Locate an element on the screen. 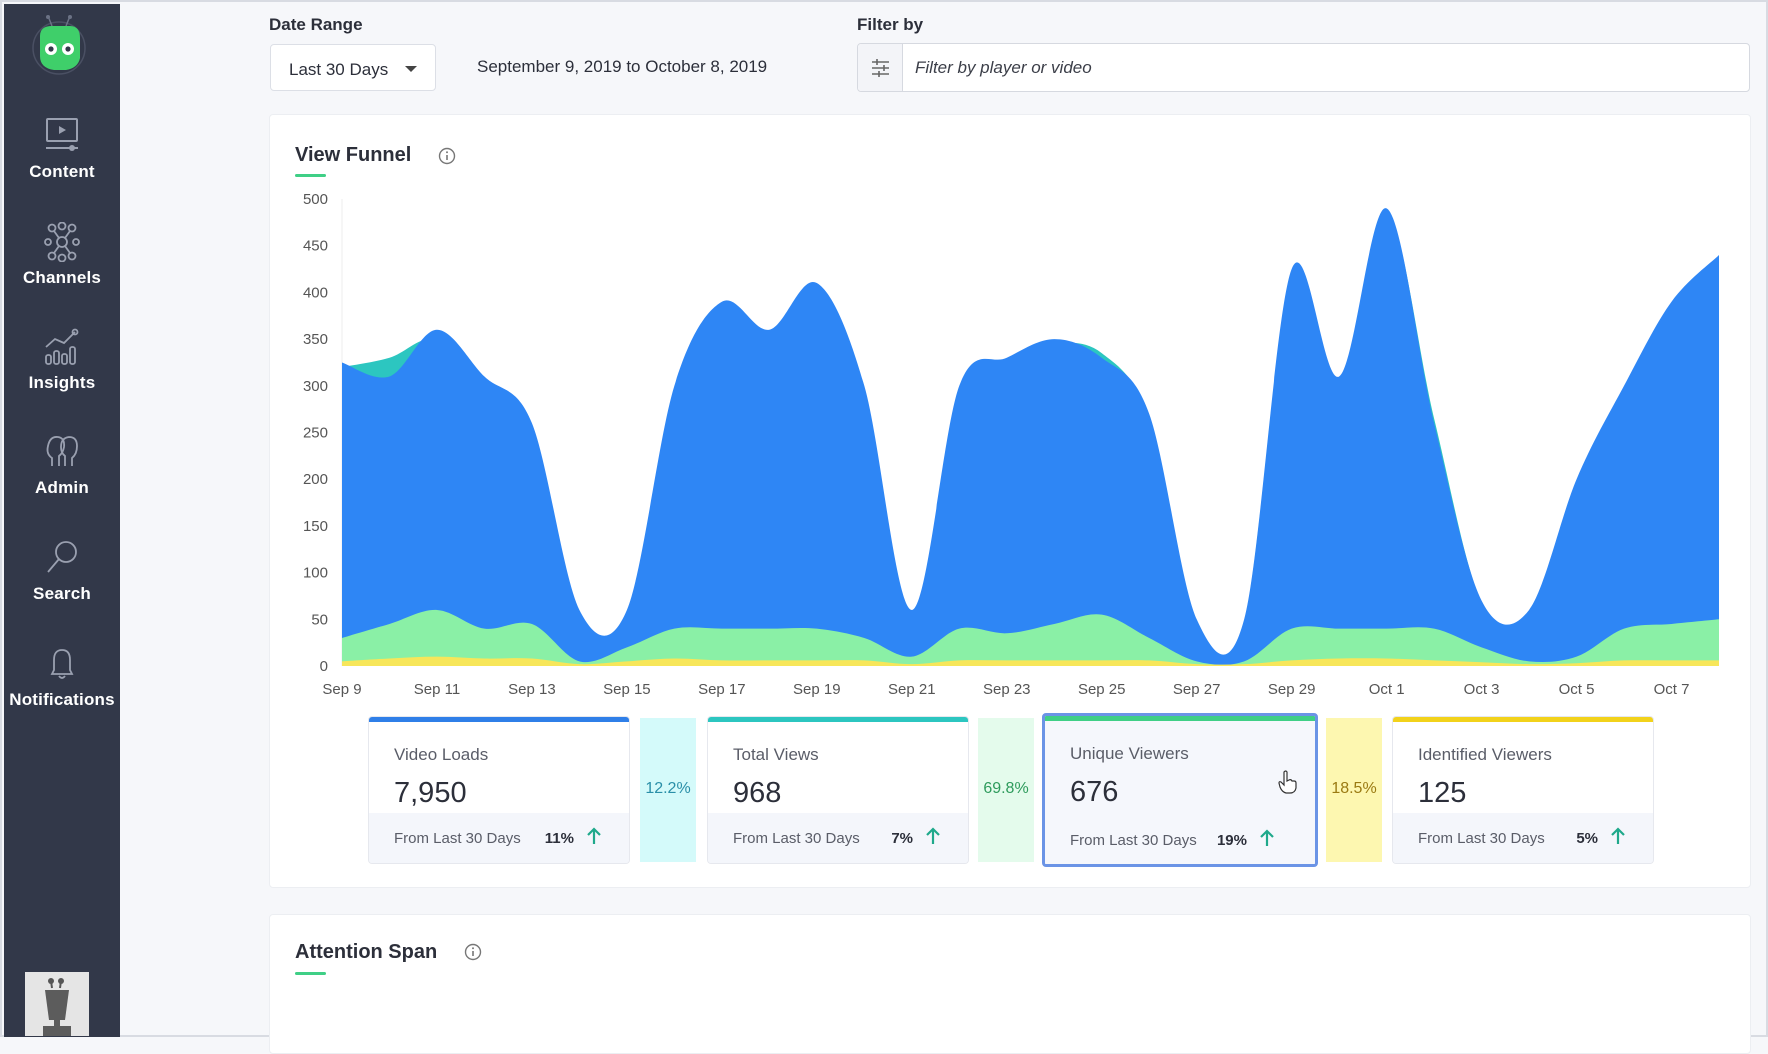 This screenshot has height=1054, width=1768. y-tick-label: 500 is located at coordinates (315, 199).